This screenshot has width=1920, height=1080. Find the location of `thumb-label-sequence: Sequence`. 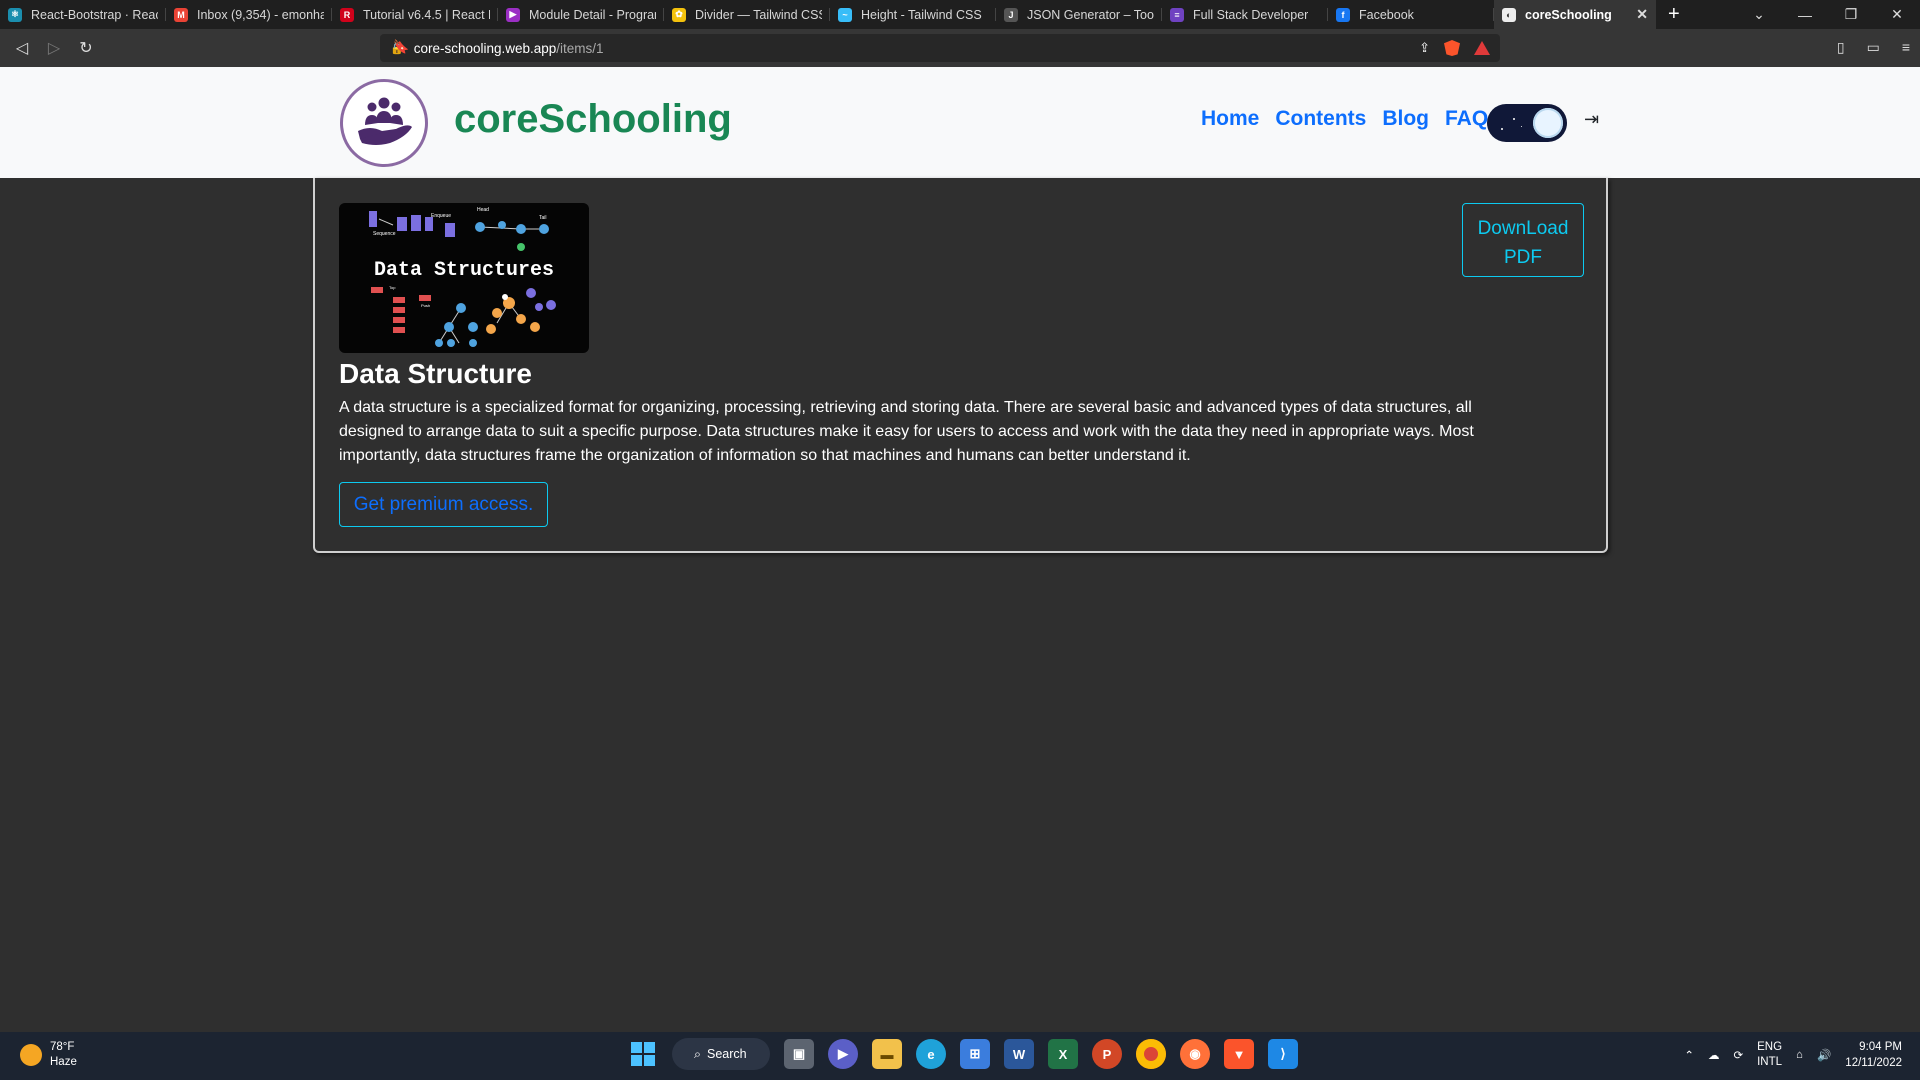

thumb-label-sequence: Sequence is located at coordinates (384, 234).